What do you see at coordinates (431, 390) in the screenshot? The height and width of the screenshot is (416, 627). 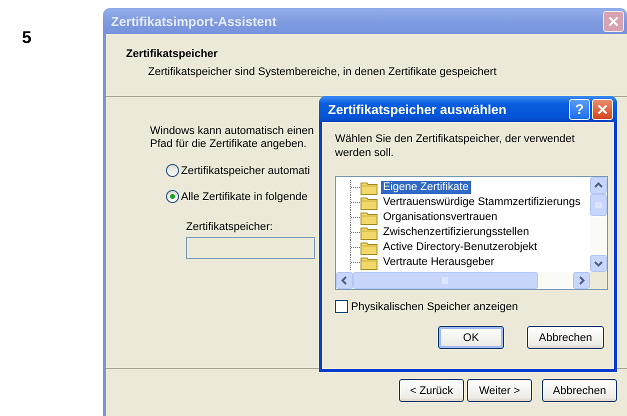 I see `back-button: < Zurück` at bounding box center [431, 390].